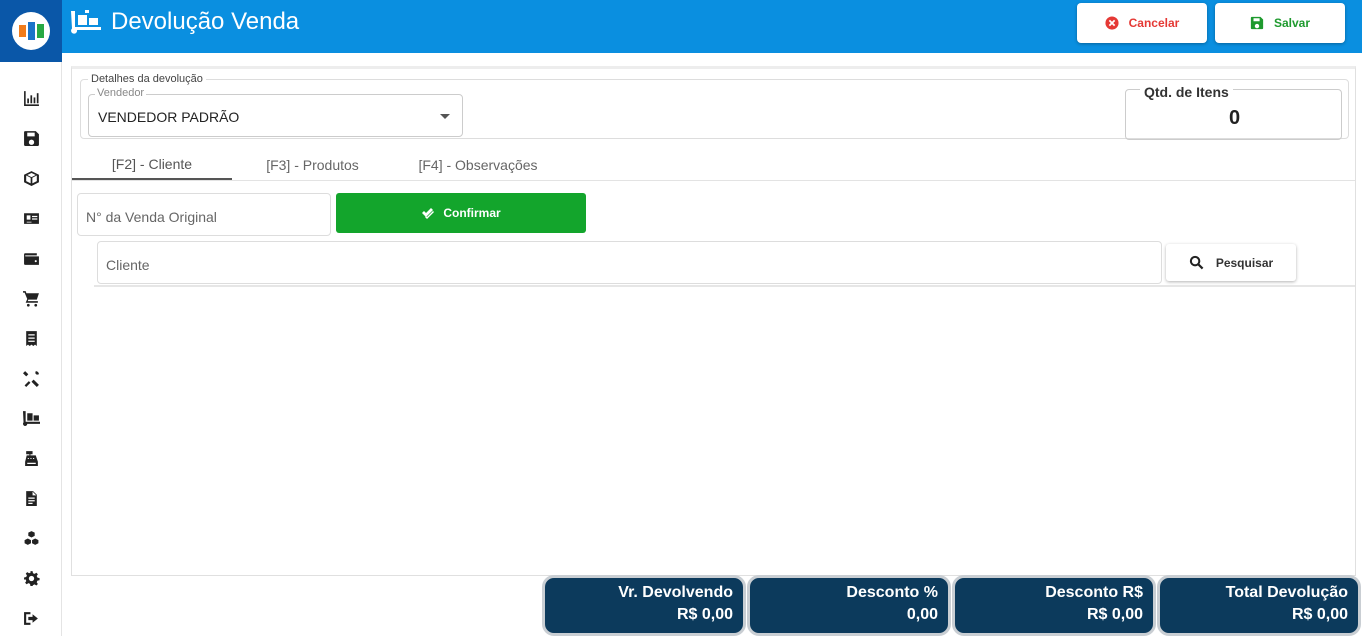 This screenshot has width=1362, height=636. I want to click on chart-icon, so click(31, 98).